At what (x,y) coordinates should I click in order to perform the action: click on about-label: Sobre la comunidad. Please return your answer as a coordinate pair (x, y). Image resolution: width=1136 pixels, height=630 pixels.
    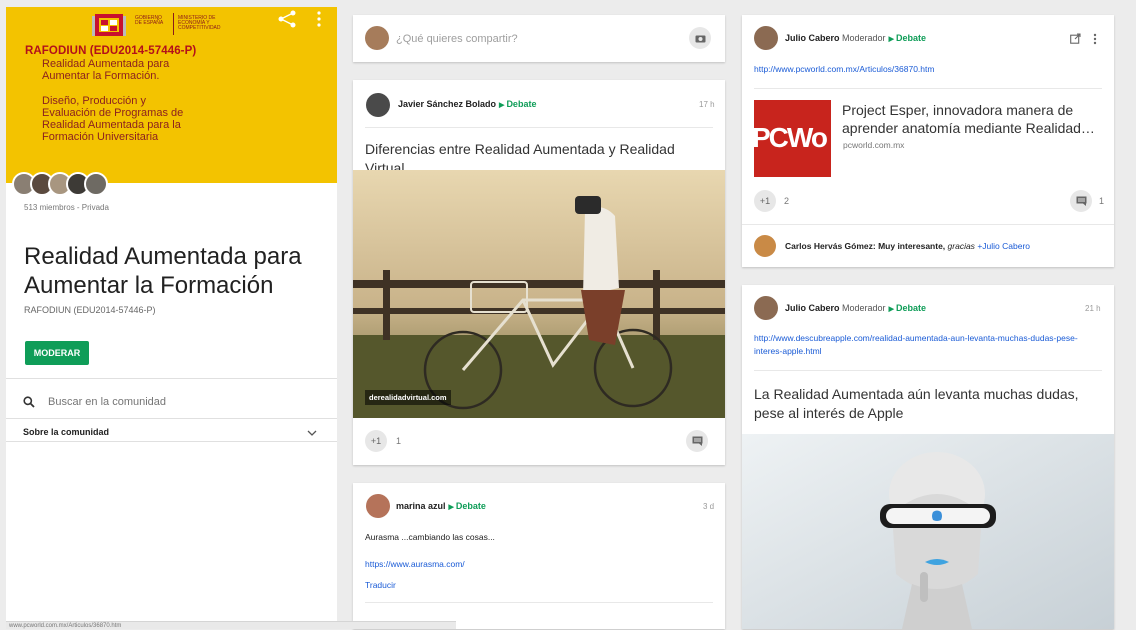
    Looking at the image, I should click on (66, 432).